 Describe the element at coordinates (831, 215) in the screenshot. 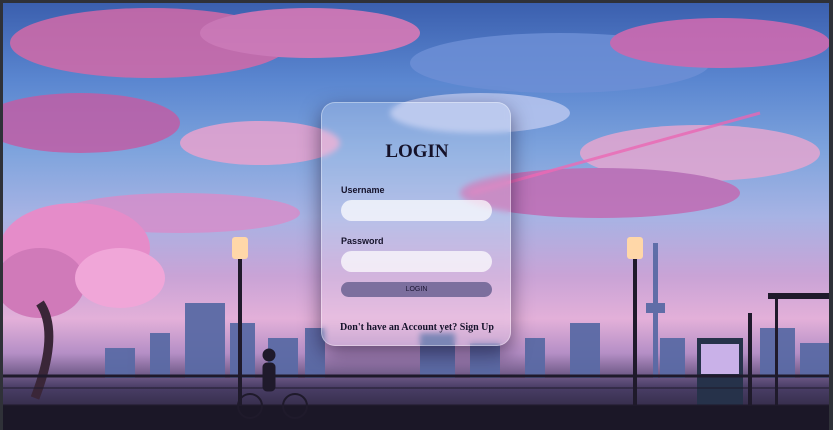

I see `window-right-border` at that location.